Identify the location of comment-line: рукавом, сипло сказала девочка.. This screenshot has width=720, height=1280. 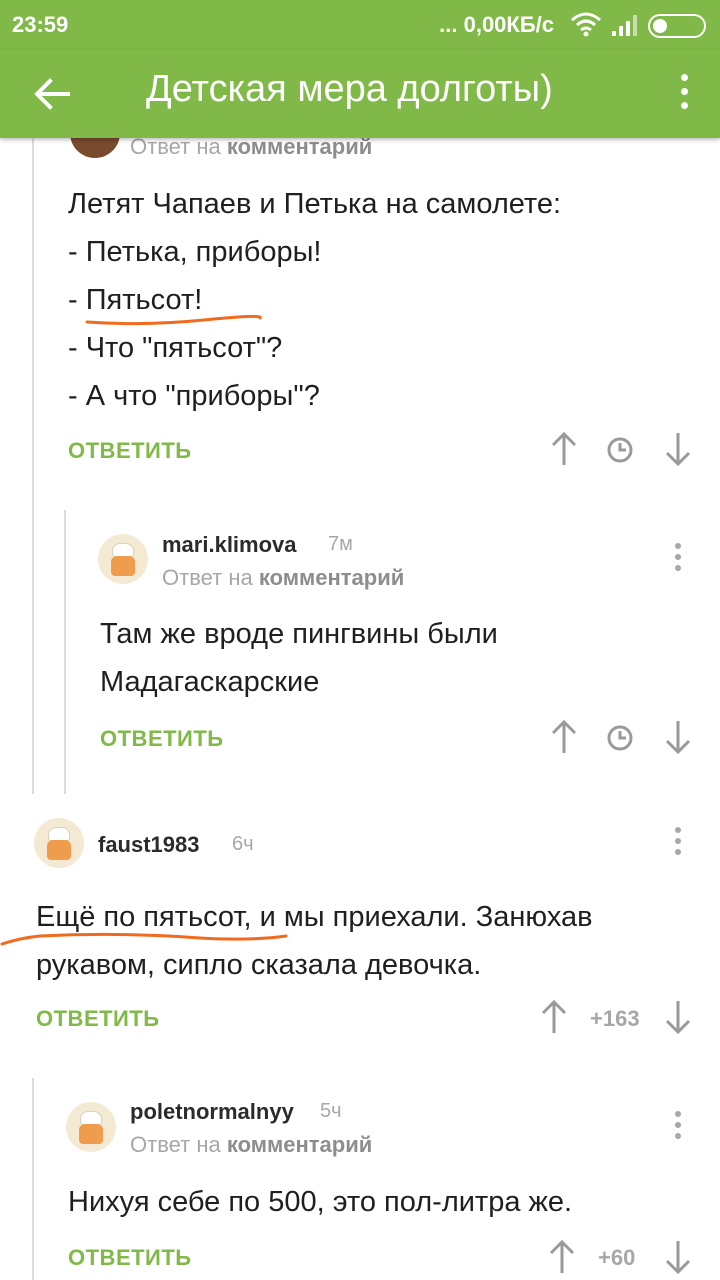
(259, 965).